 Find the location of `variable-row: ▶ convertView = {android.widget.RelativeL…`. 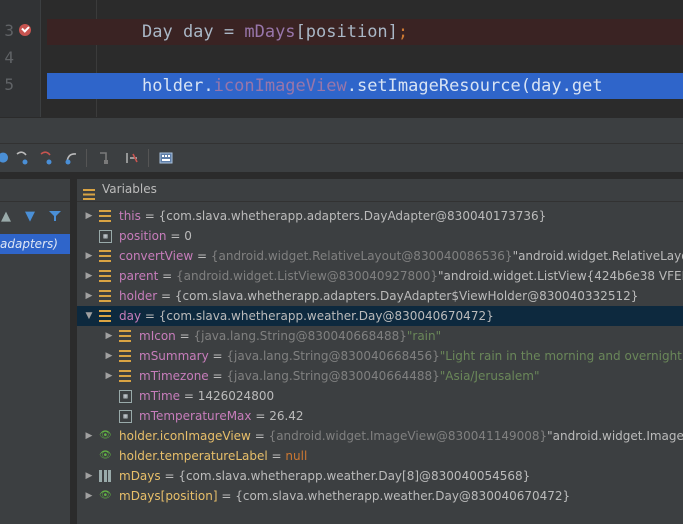

variable-row: ▶ convertView = {android.widget.RelativeL… is located at coordinates (380, 256).